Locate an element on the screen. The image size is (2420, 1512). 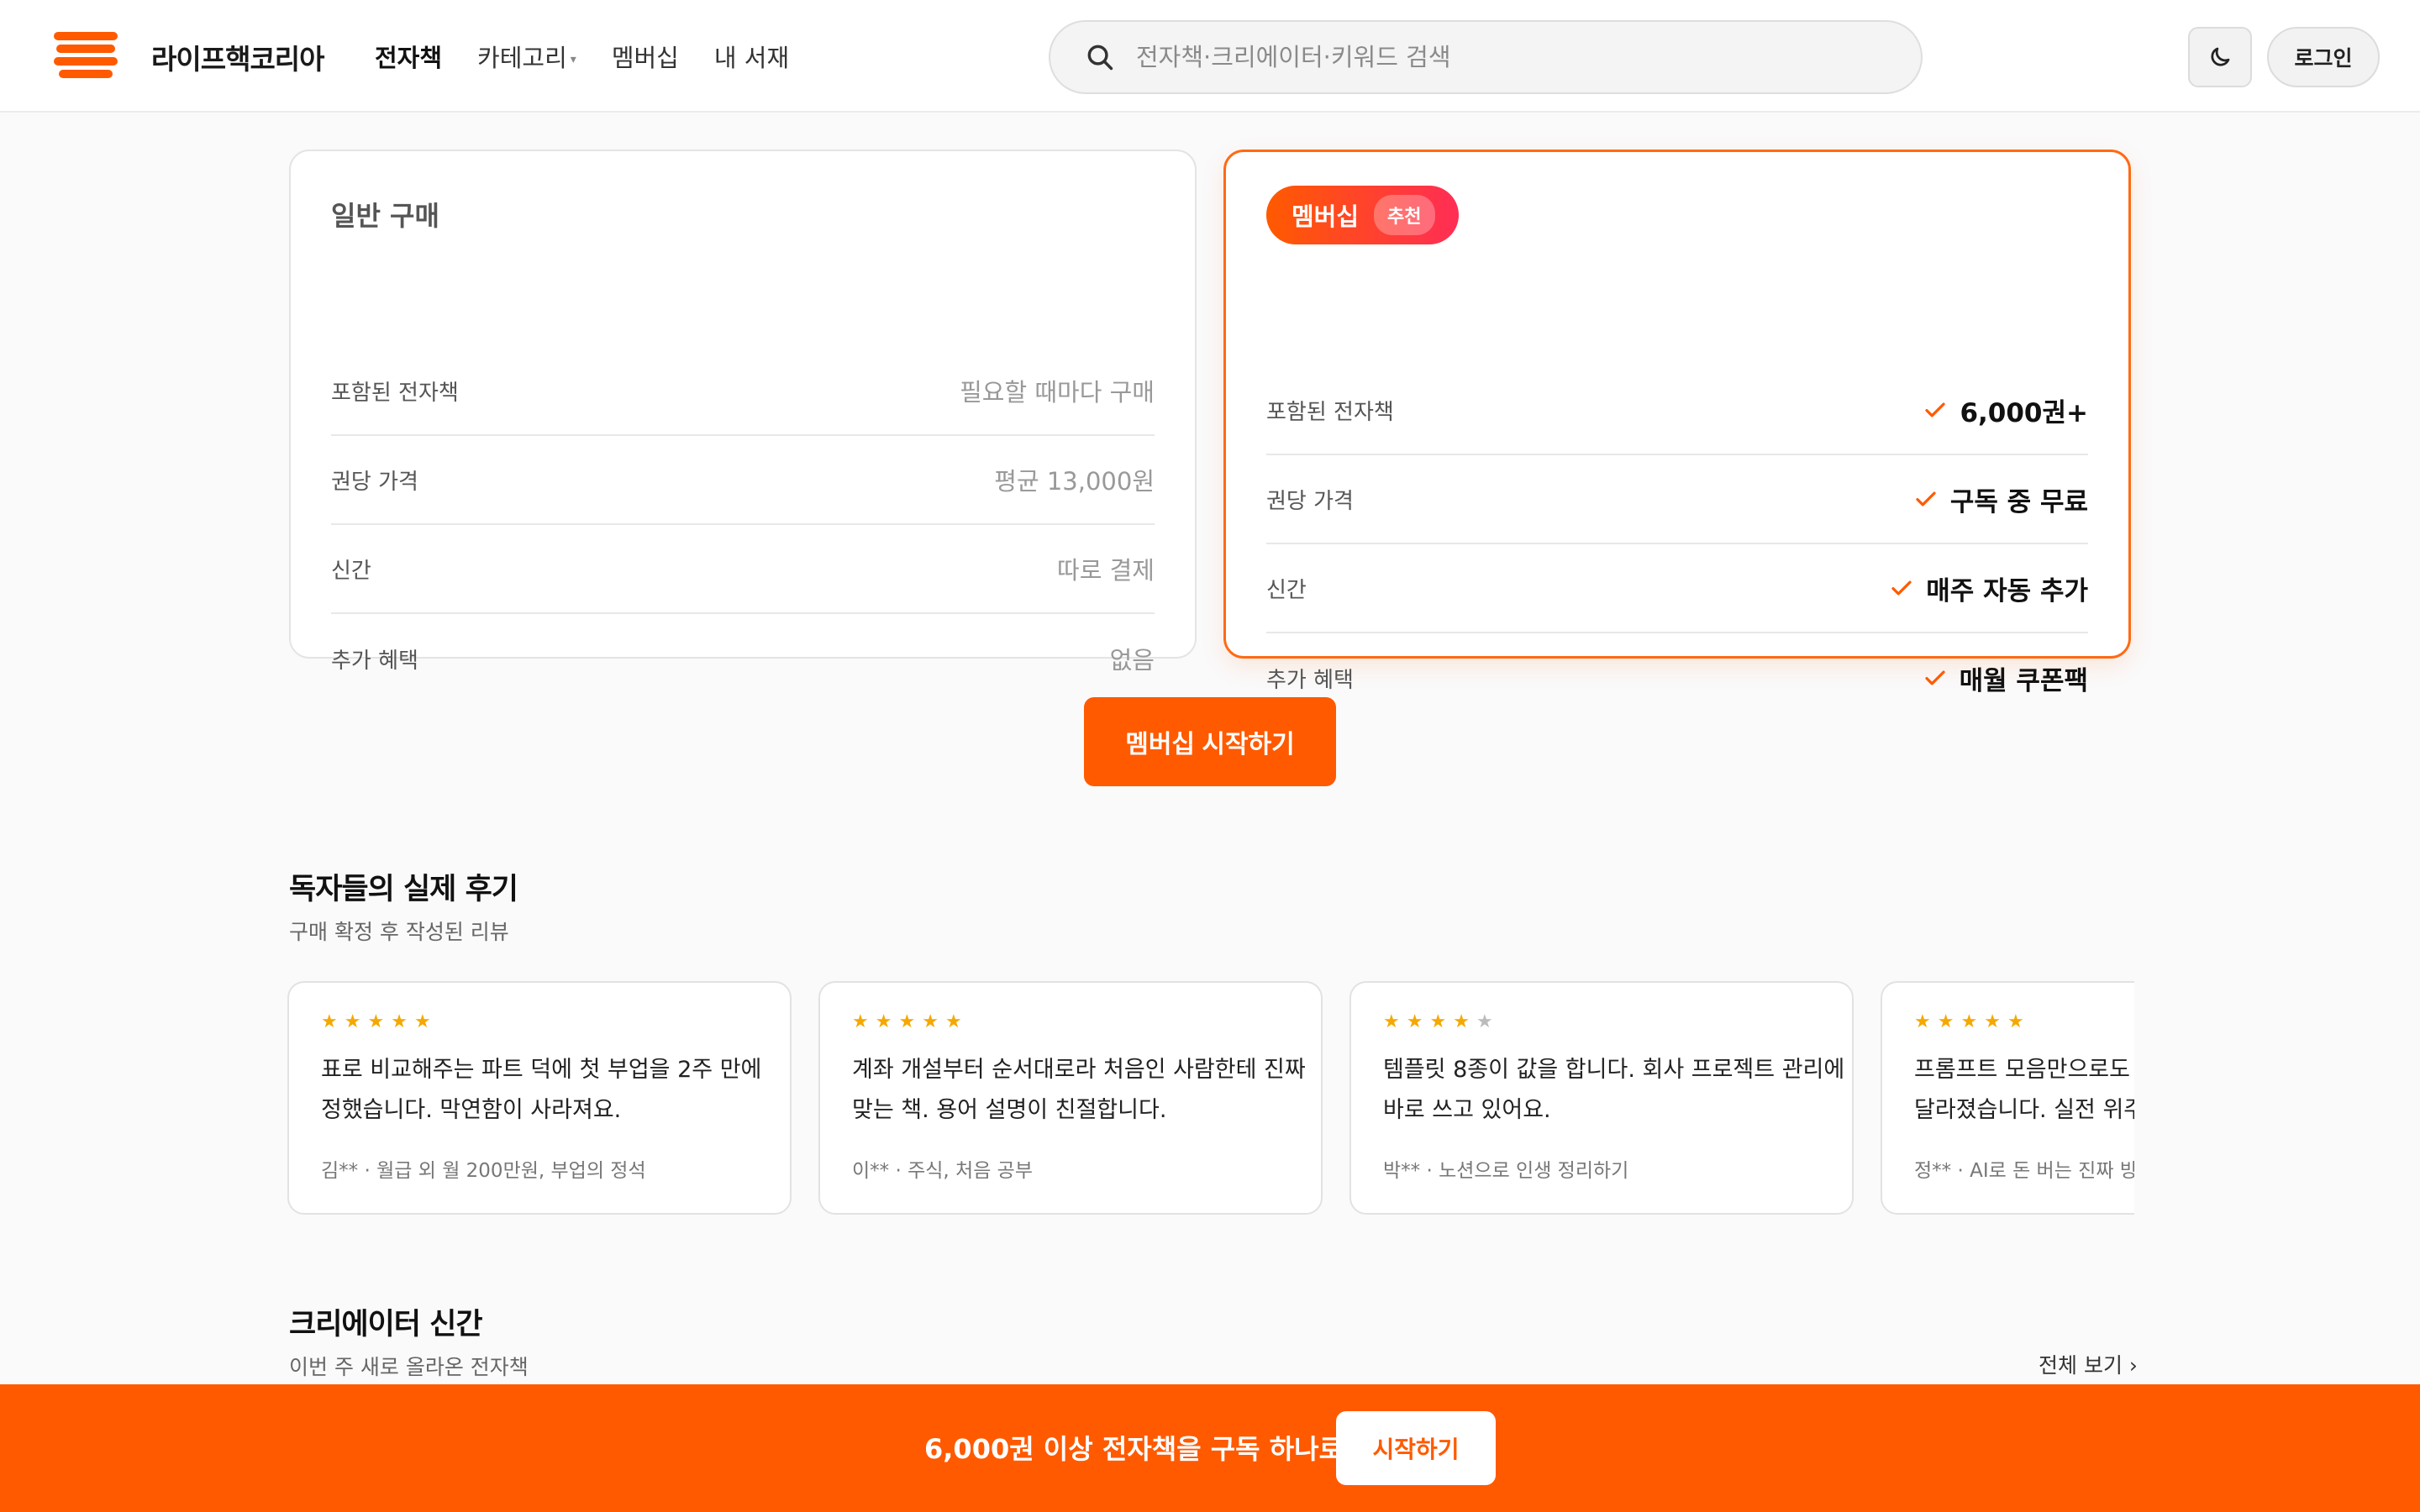
review-text: 프롬프트 모음만으로도 오 달라졌습니다. 실전 위주 is located at coordinates (2024, 1090).